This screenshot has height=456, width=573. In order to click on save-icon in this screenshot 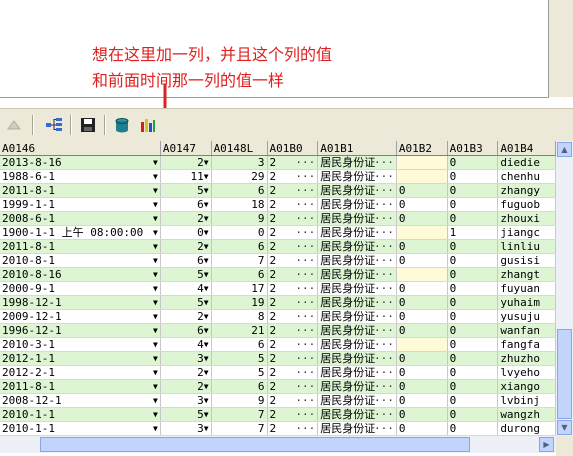, I will do `click(88, 125)`.